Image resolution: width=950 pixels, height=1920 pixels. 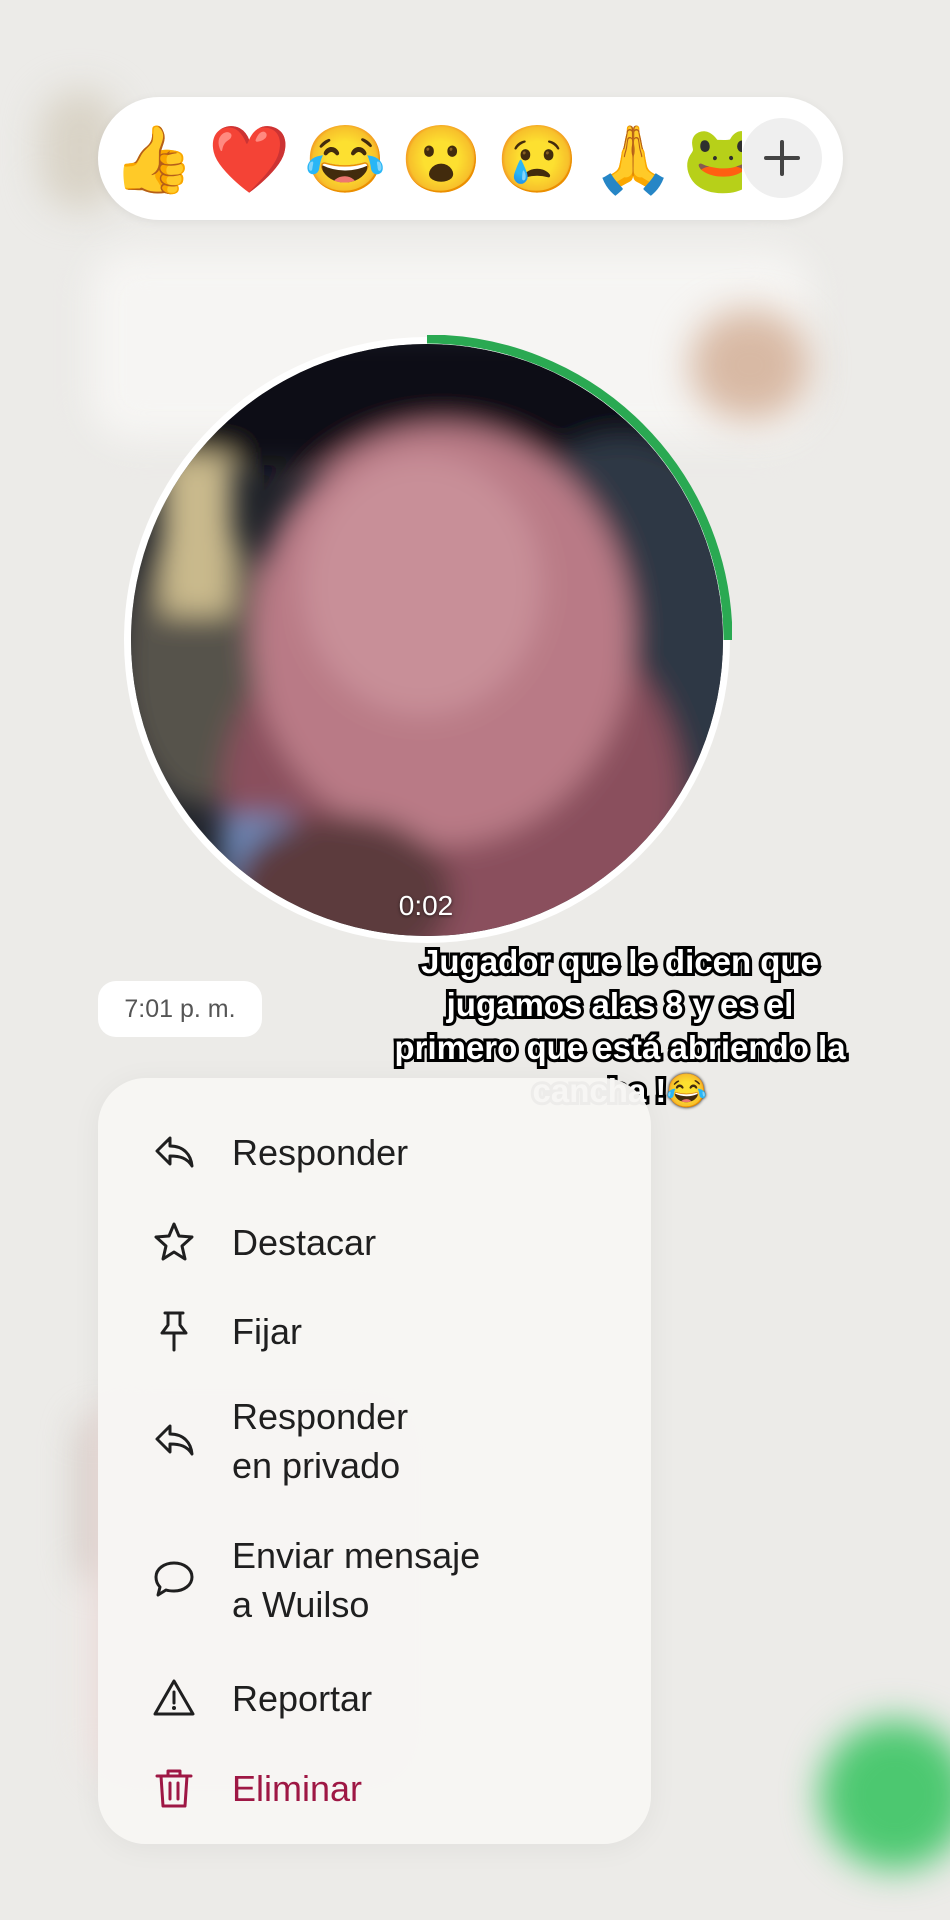 What do you see at coordinates (374, 1788) in the screenshot?
I see `menu-item-delete: Eliminar` at bounding box center [374, 1788].